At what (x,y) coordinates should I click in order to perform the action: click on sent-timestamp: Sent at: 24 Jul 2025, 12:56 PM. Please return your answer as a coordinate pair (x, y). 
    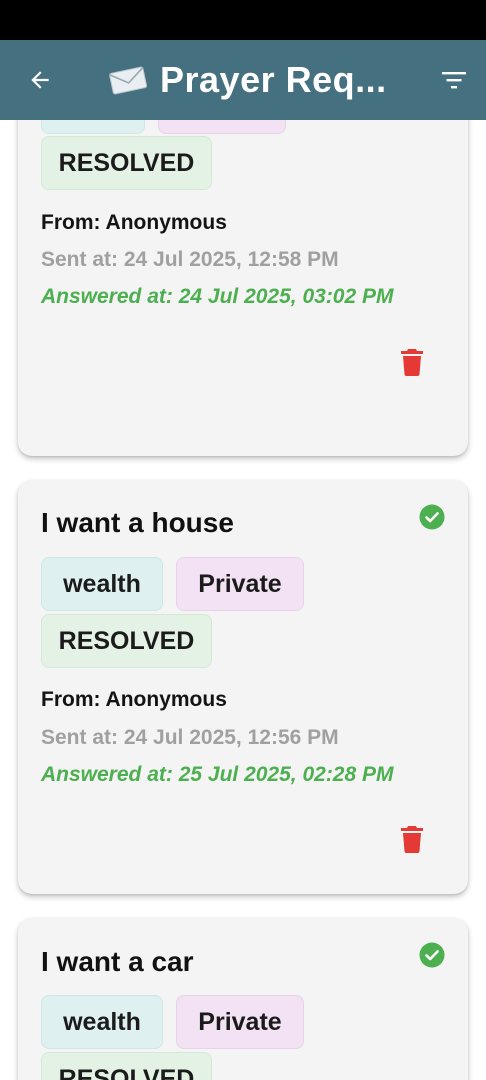
    Looking at the image, I should click on (190, 737).